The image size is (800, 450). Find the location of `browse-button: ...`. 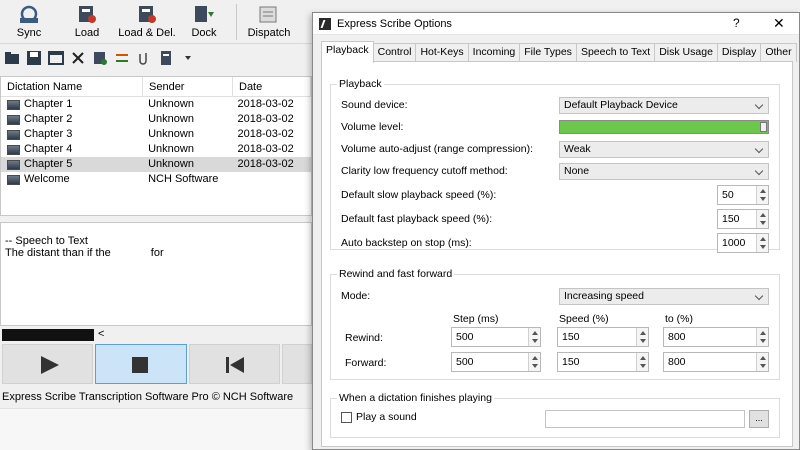

browse-button: ... is located at coordinates (759, 419).